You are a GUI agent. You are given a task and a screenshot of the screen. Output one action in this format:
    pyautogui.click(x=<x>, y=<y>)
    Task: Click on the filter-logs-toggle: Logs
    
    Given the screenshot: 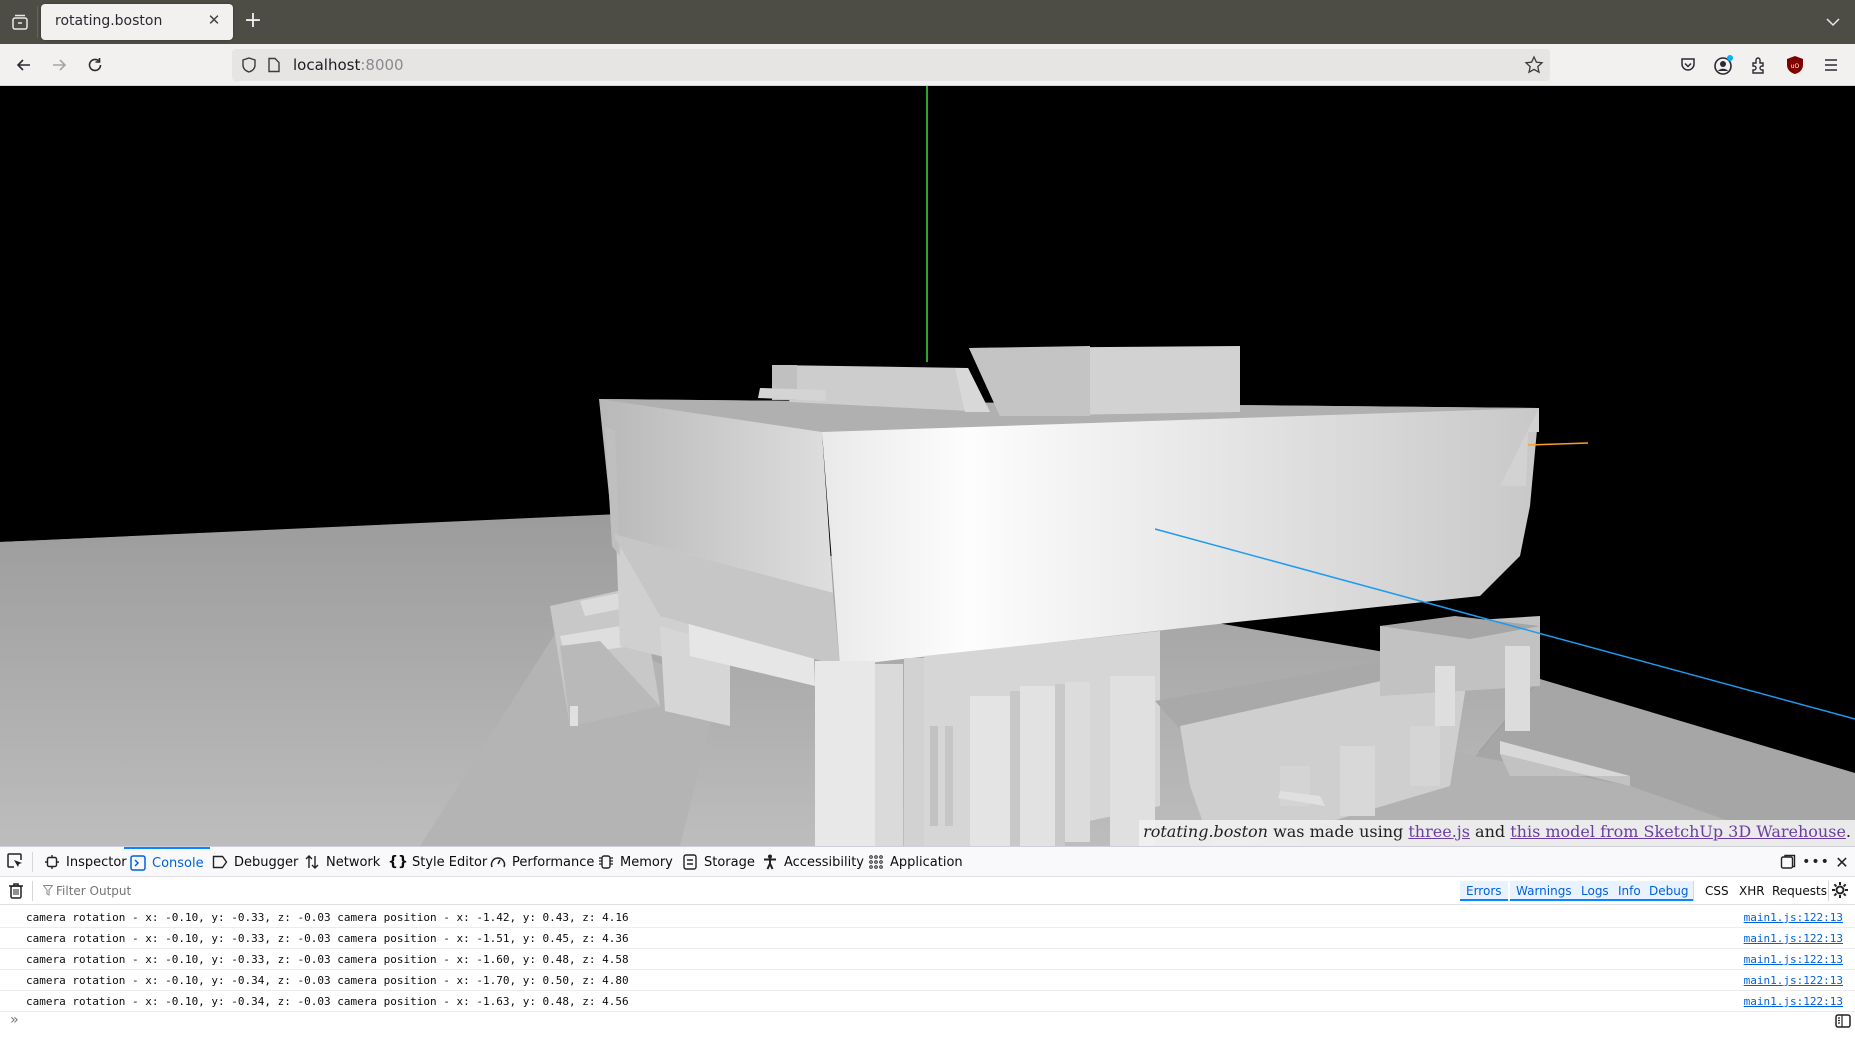 What is the action you would take?
    pyautogui.click(x=1595, y=891)
    